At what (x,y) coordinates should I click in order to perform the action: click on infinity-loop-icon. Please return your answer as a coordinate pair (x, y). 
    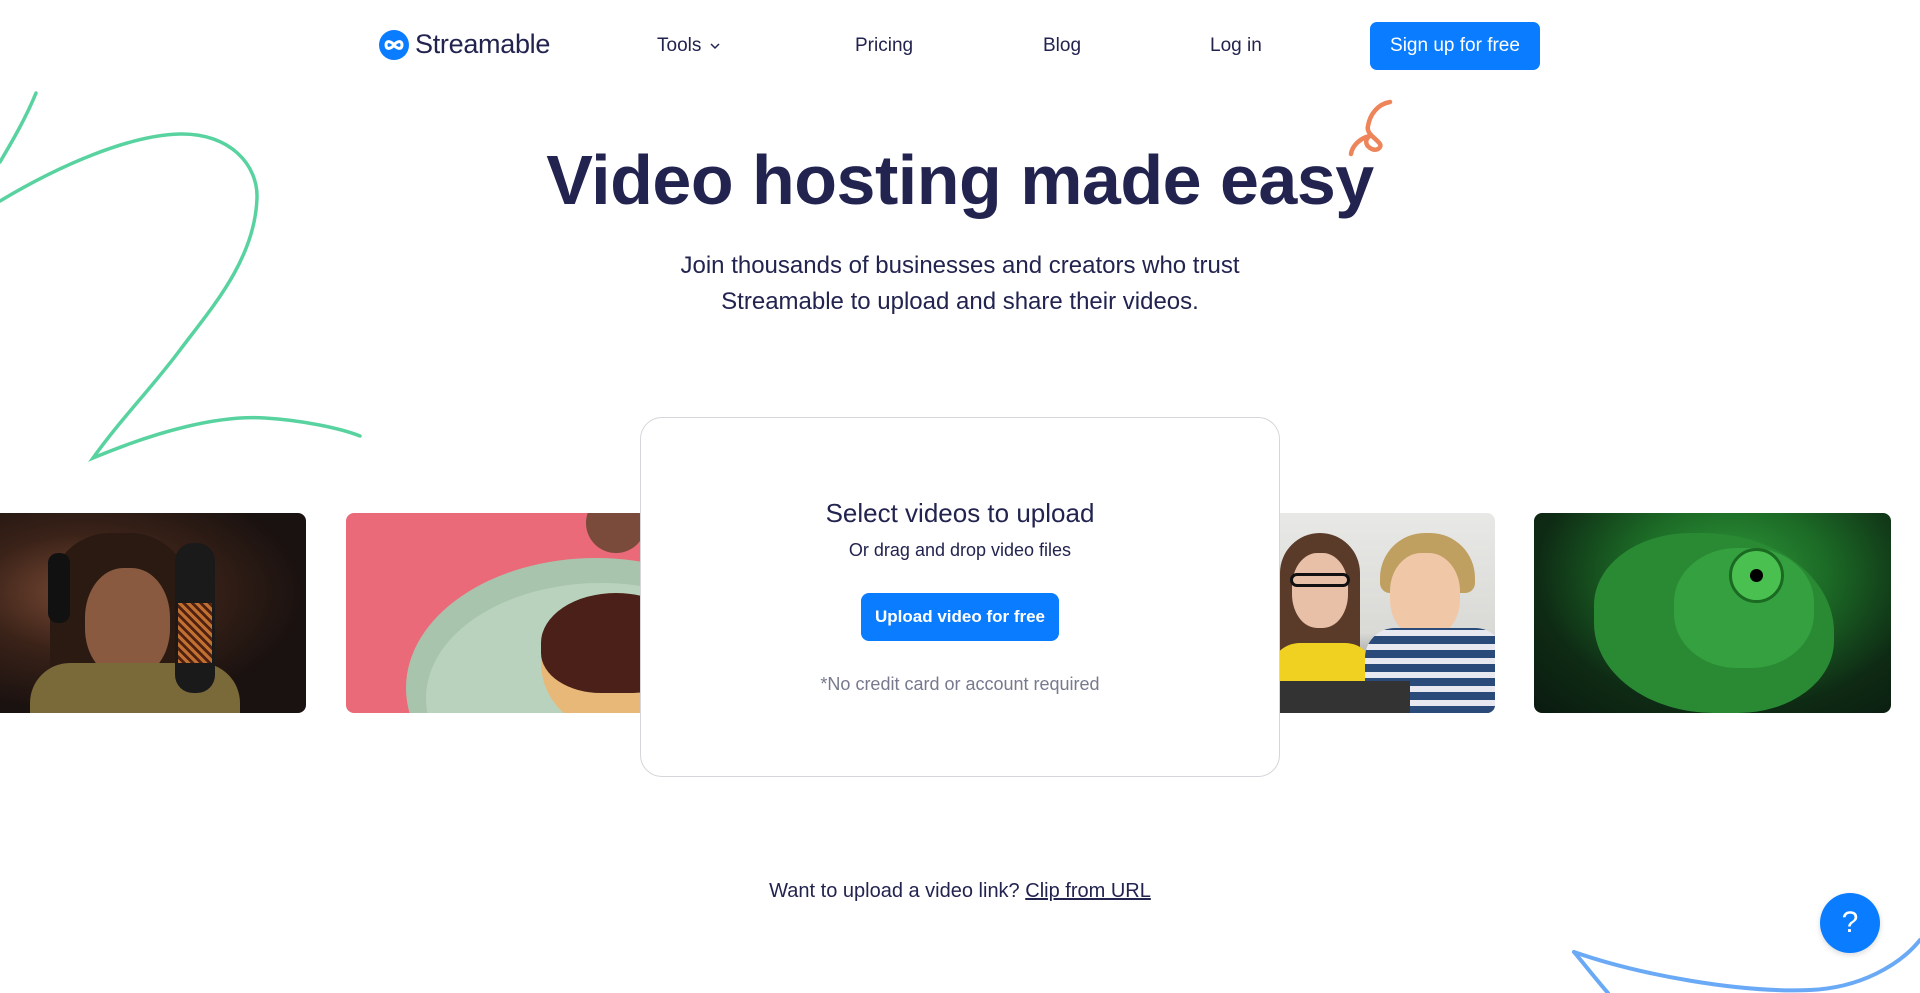
    Looking at the image, I should click on (394, 44).